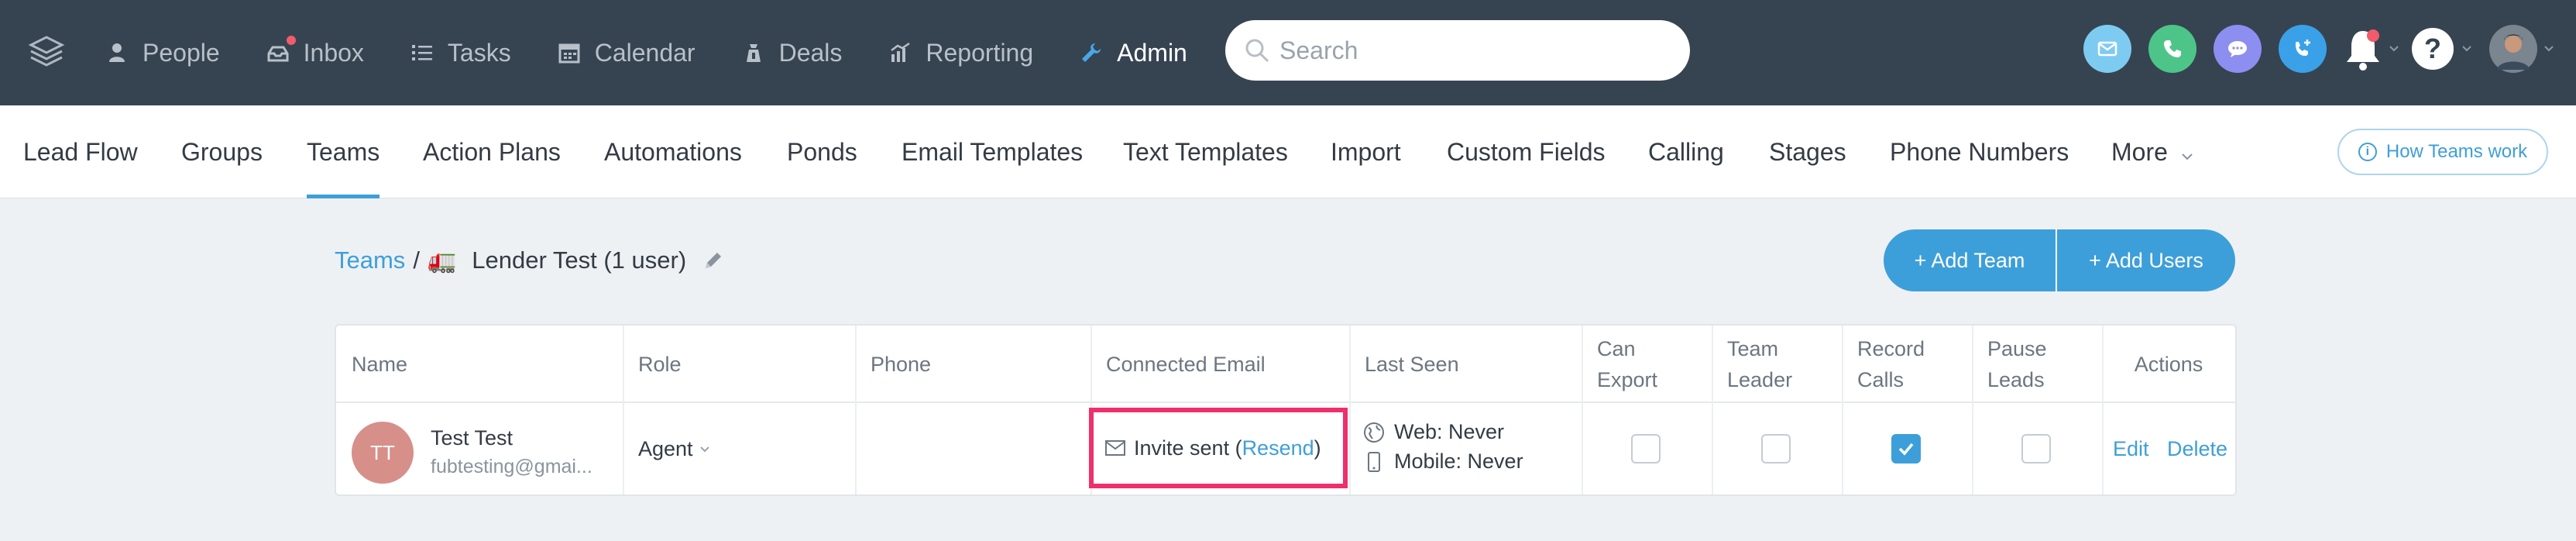  What do you see at coordinates (1907, 364) in the screenshot?
I see `header-record-calls: Record Calls` at bounding box center [1907, 364].